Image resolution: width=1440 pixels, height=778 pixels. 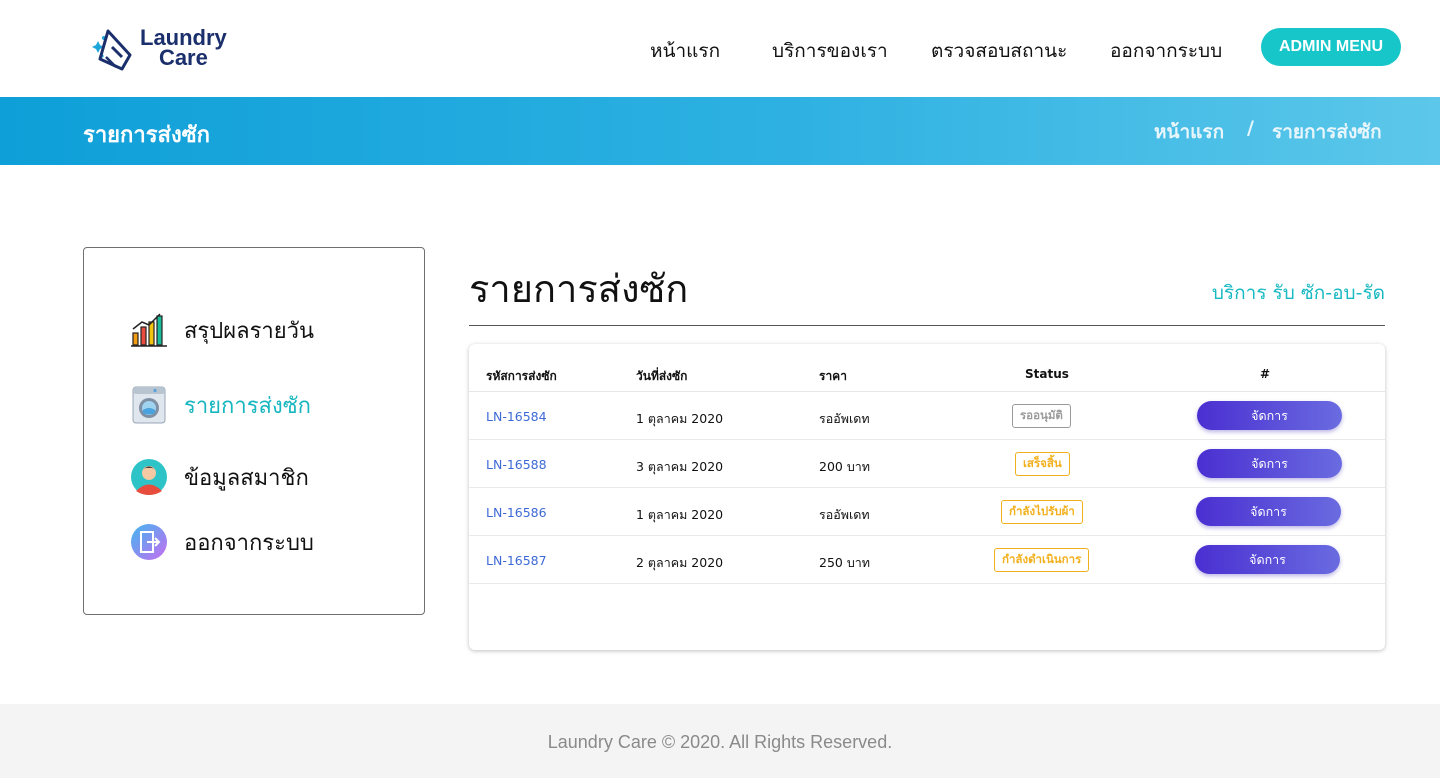 I want to click on order-code-link: LN-16587, so click(x=516, y=560).